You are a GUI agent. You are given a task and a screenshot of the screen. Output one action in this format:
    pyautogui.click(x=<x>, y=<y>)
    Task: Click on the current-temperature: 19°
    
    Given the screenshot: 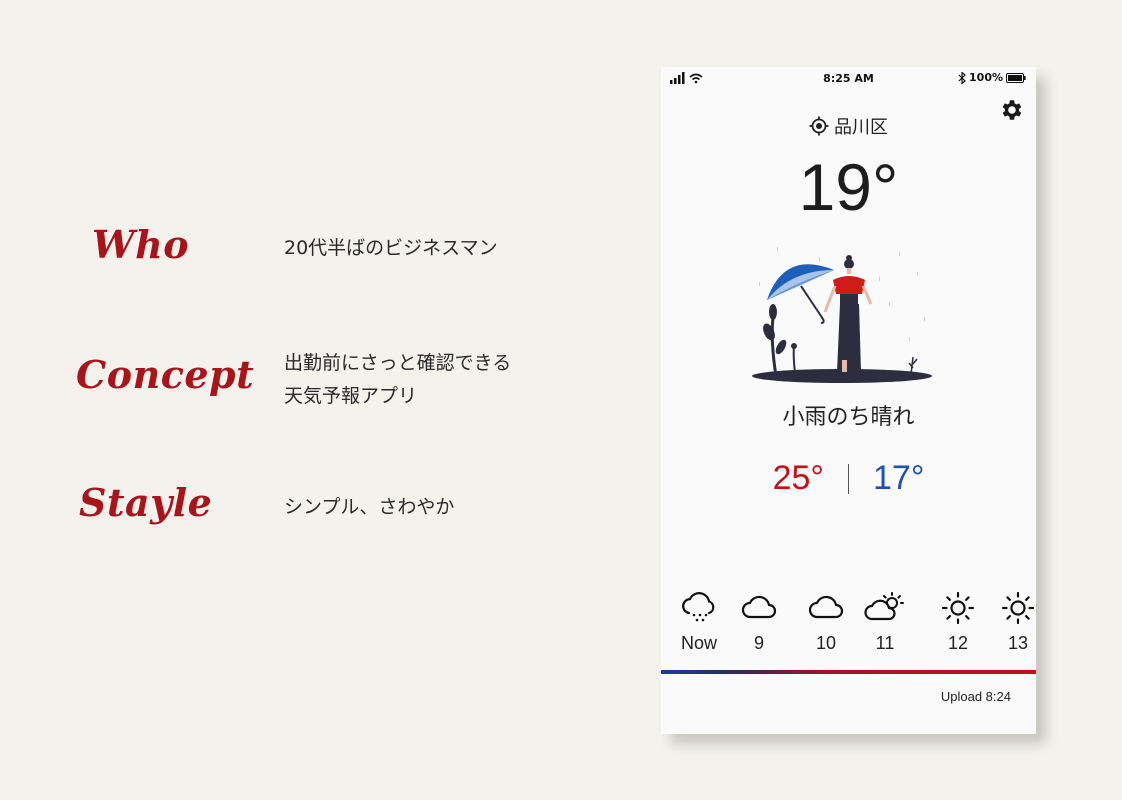 What is the action you would take?
    pyautogui.click(x=848, y=187)
    